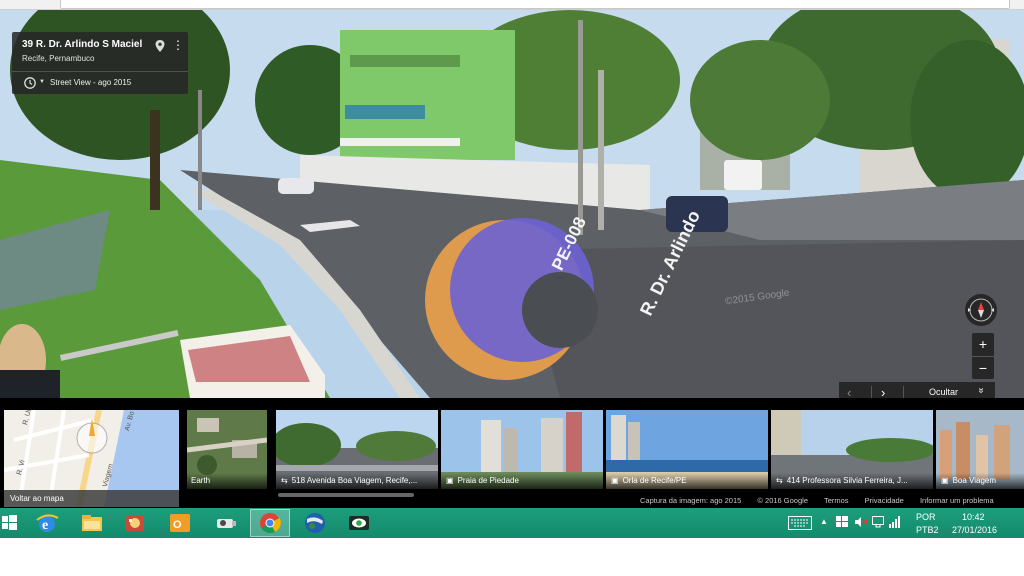 The image size is (1024, 576). I want to click on capture-date: Captura da imagem: ago 2015, so click(691, 500).